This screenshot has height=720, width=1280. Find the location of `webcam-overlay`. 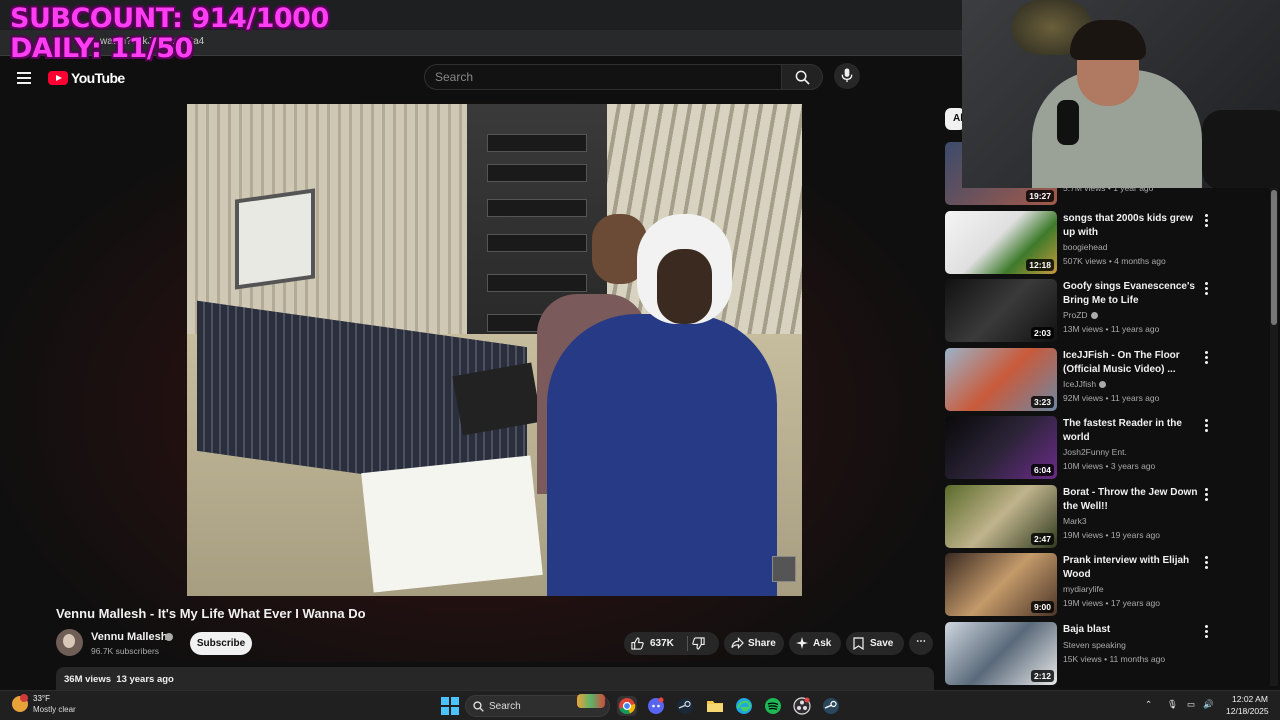

webcam-overlay is located at coordinates (1121, 94).